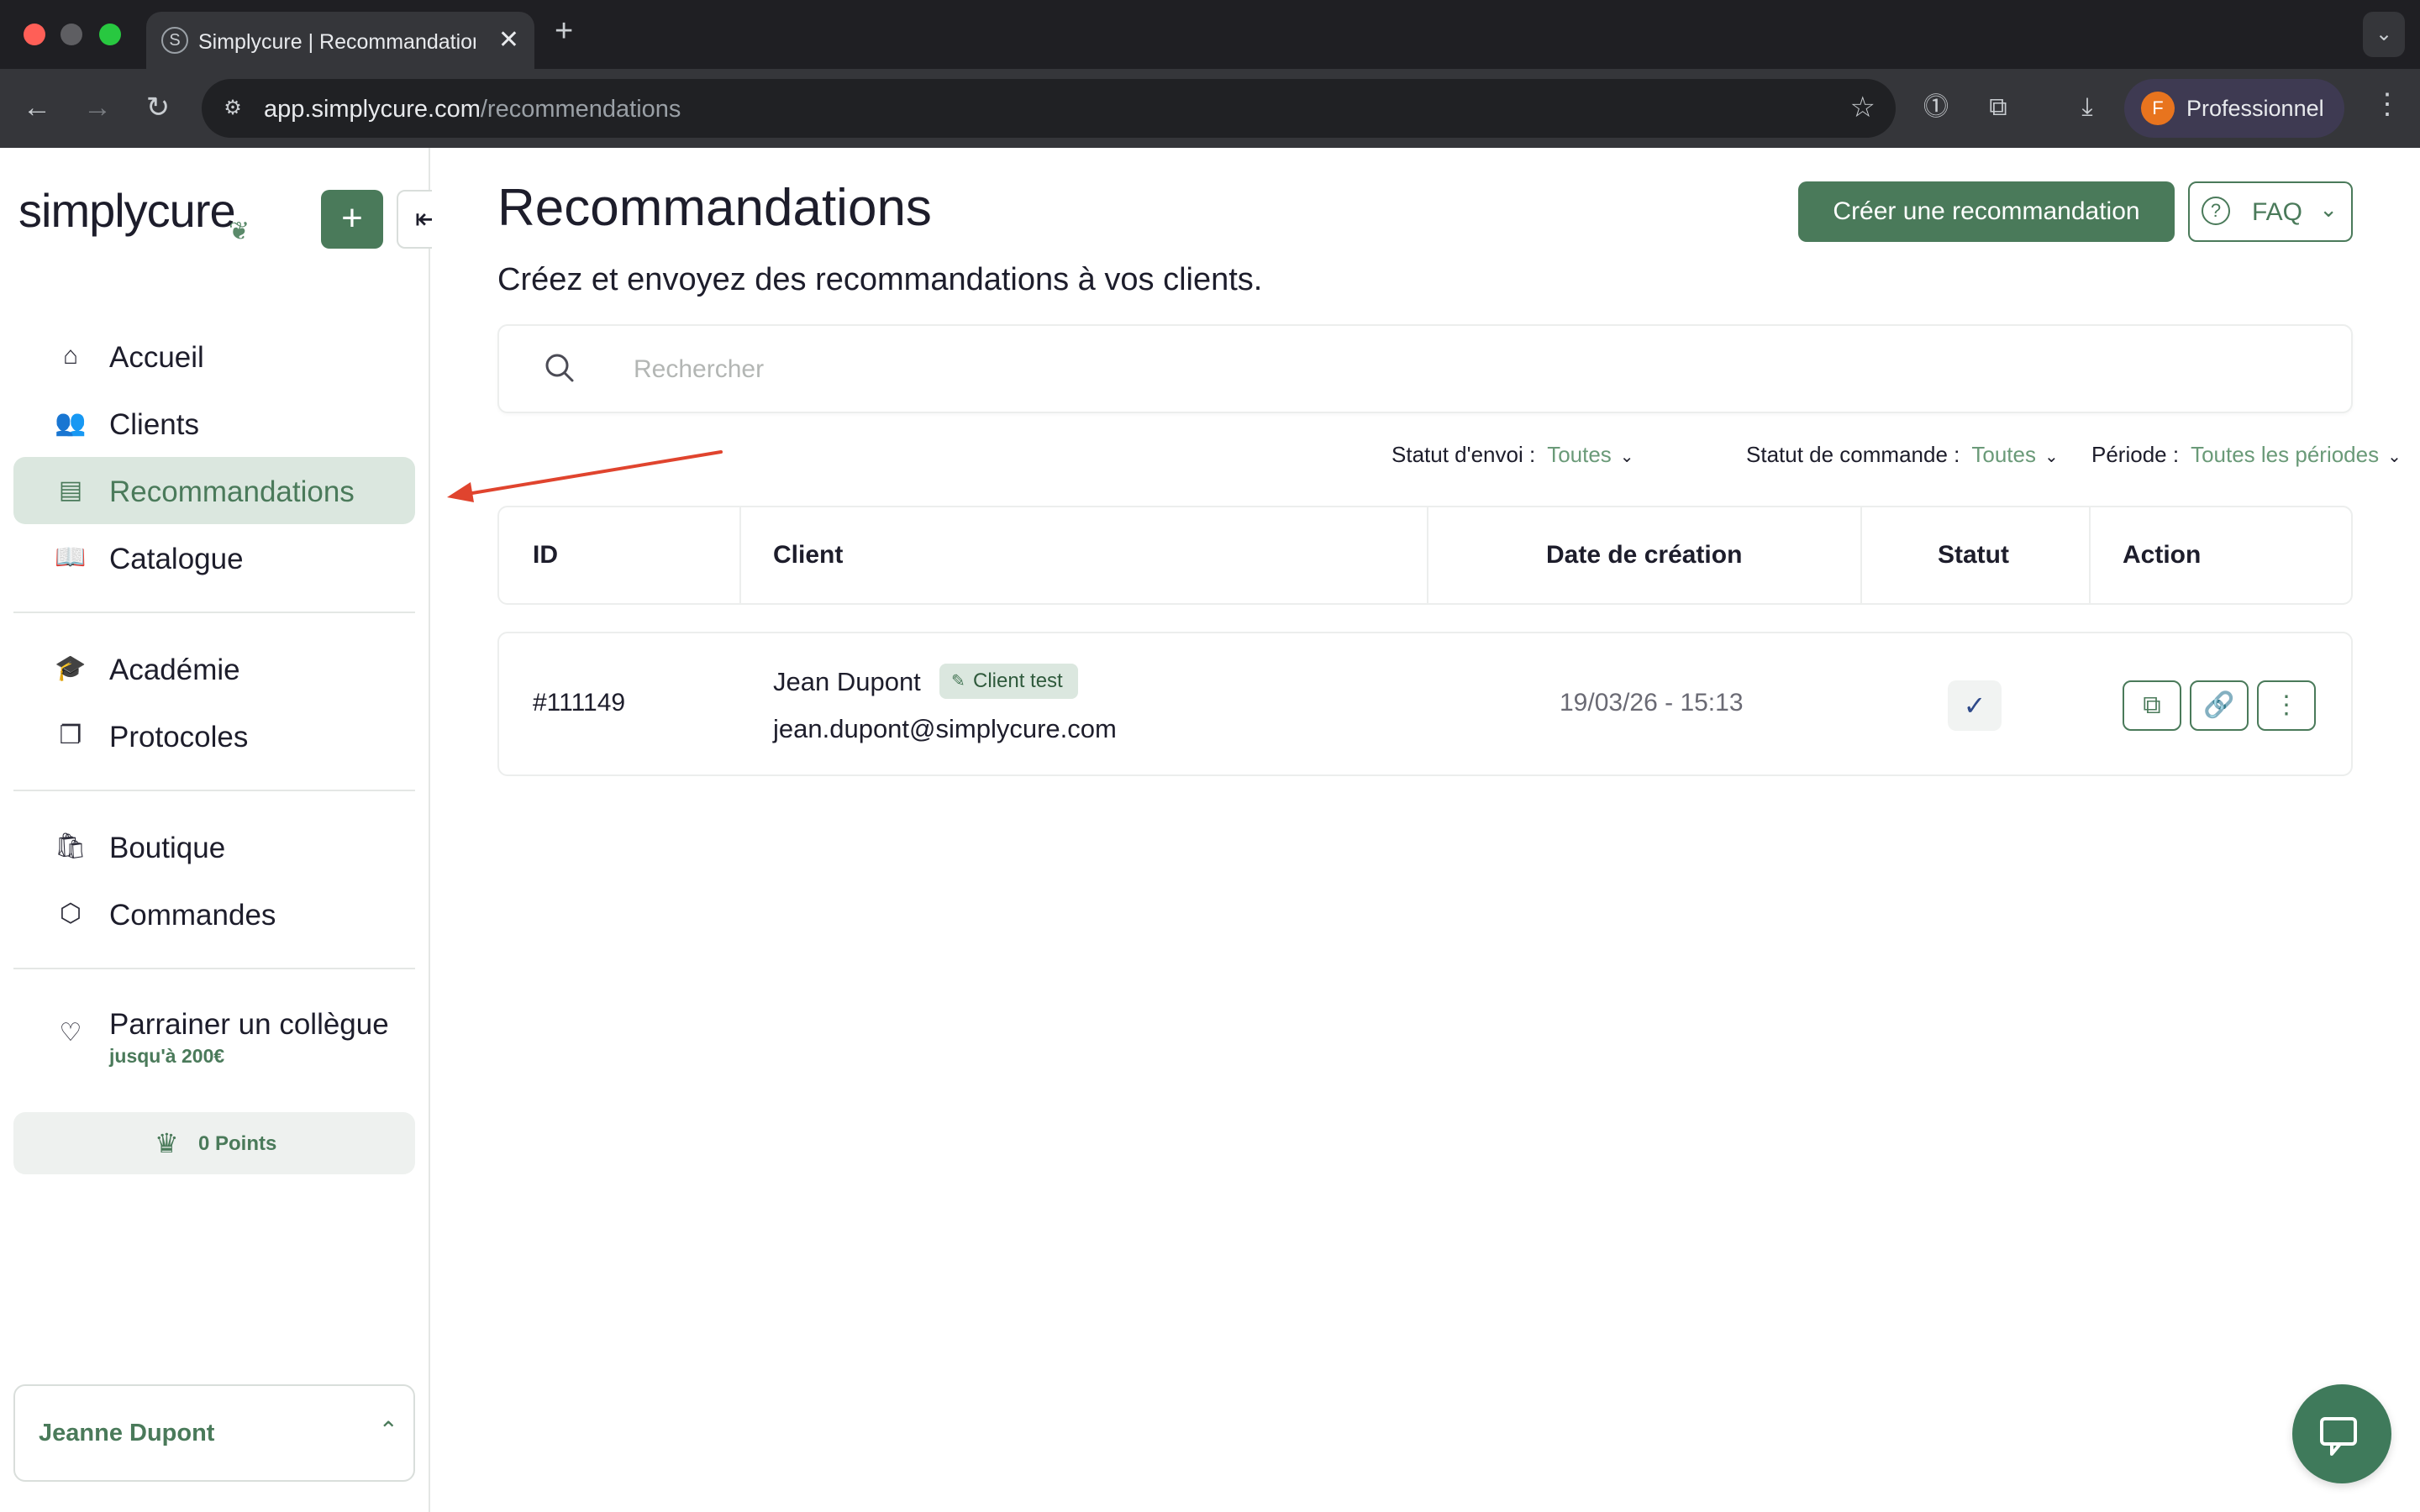 The image size is (2420, 1512). What do you see at coordinates (2162, 555) in the screenshot?
I see `column-header-action: Action` at bounding box center [2162, 555].